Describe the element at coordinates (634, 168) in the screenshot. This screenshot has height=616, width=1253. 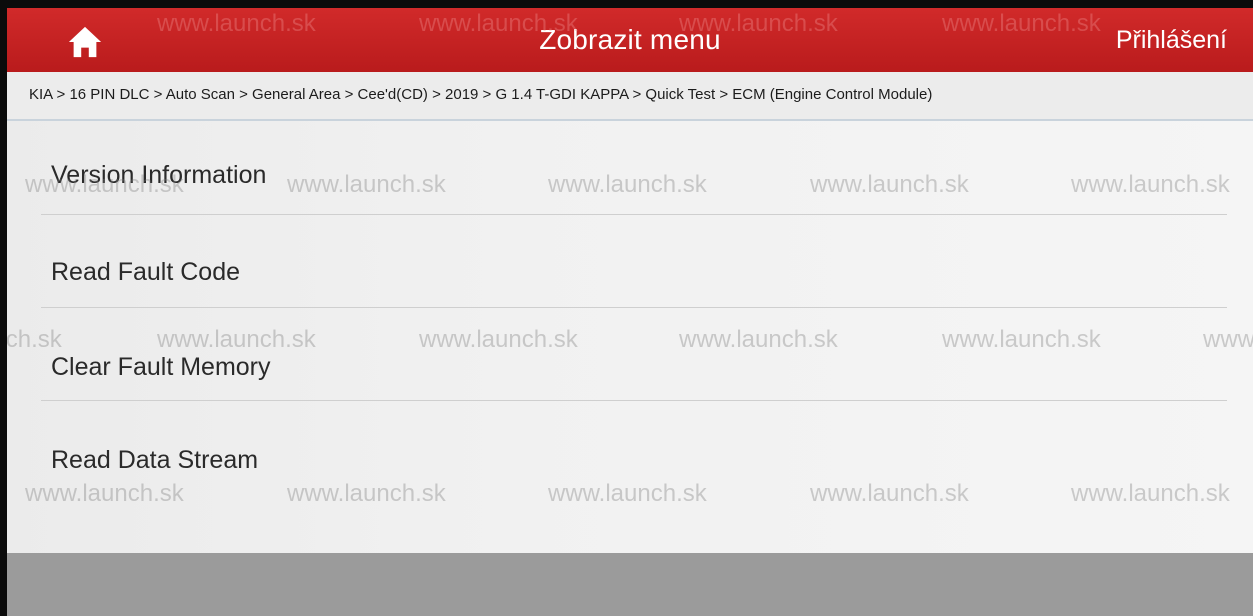
I see `menu-item-version-information: Version Information` at that location.